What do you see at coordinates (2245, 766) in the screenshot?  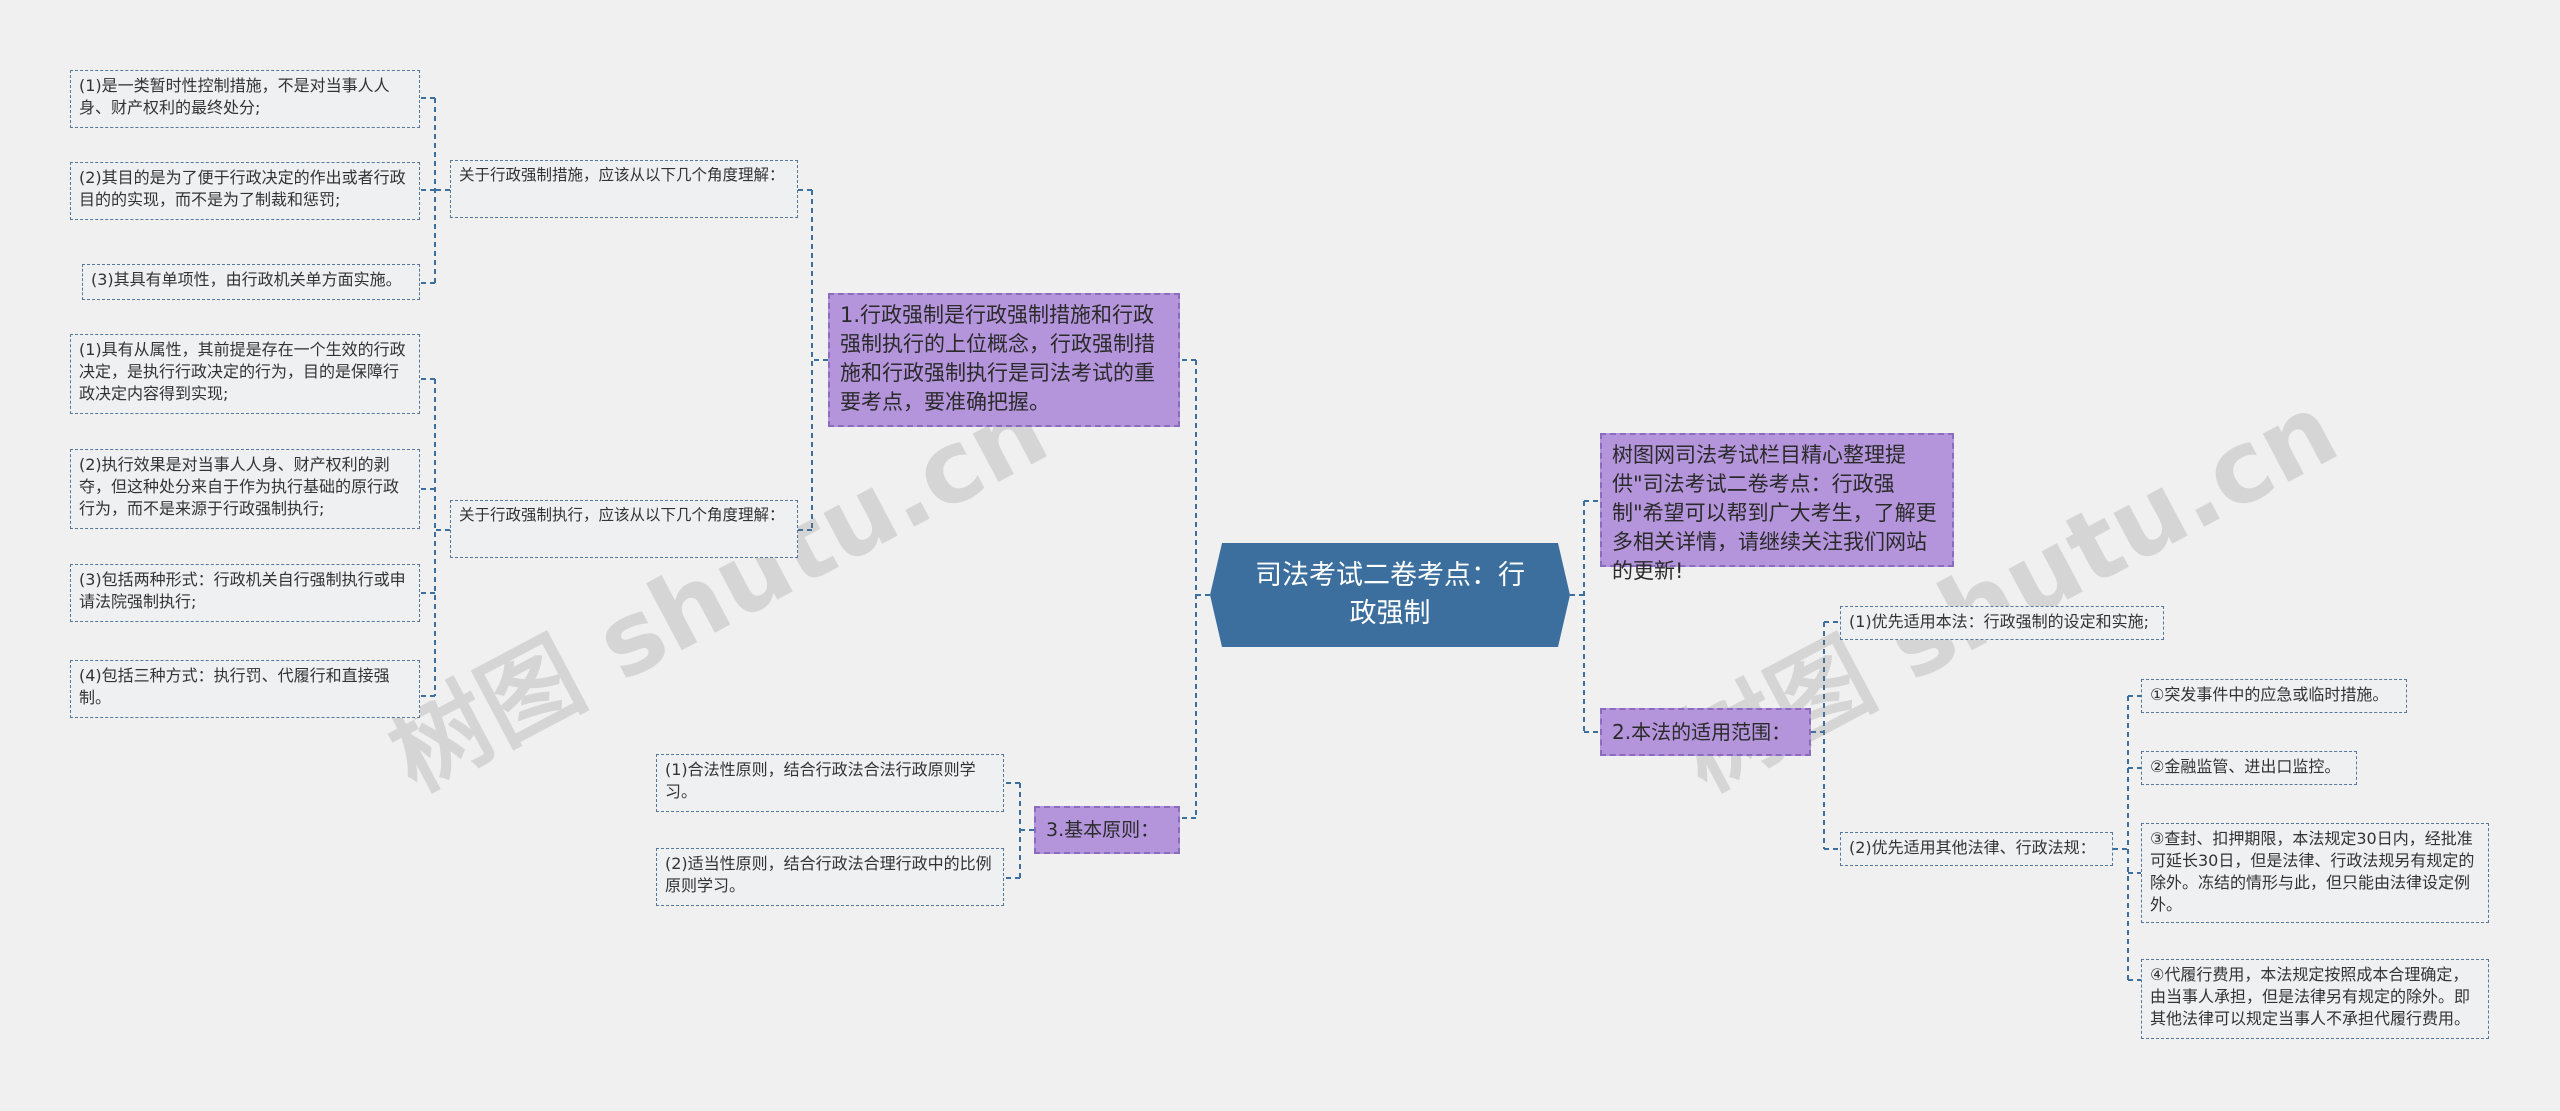 I see `leaf-text: ②金融监管、进出口监控。` at bounding box center [2245, 766].